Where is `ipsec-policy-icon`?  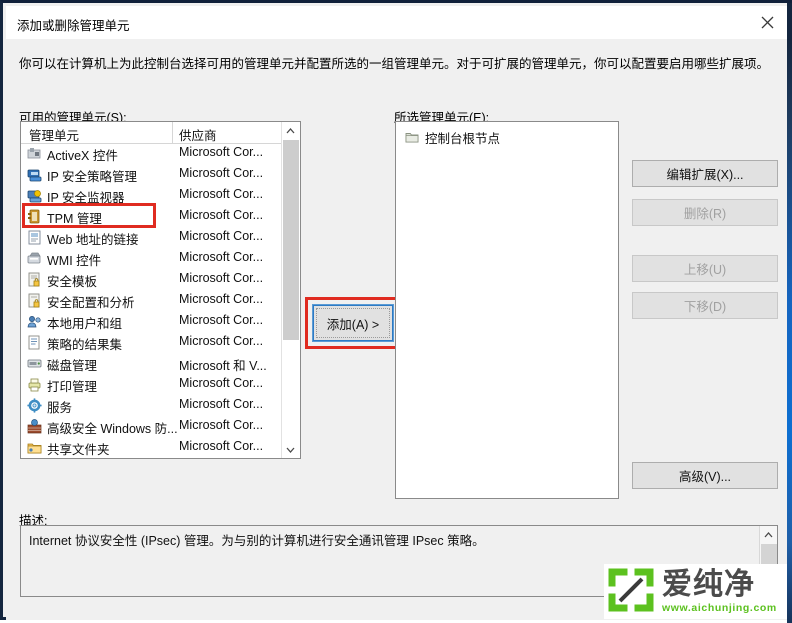
ipsec-policy-icon is located at coordinates (34, 174).